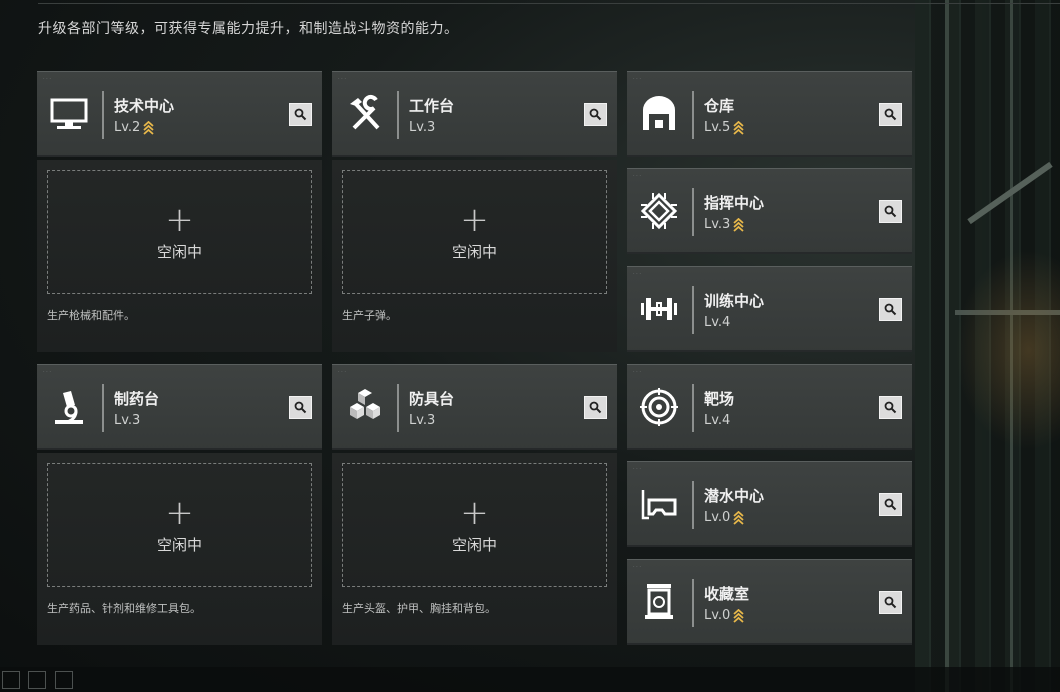 The image size is (1060, 692). I want to click on facility-name: 靶场, so click(719, 399).